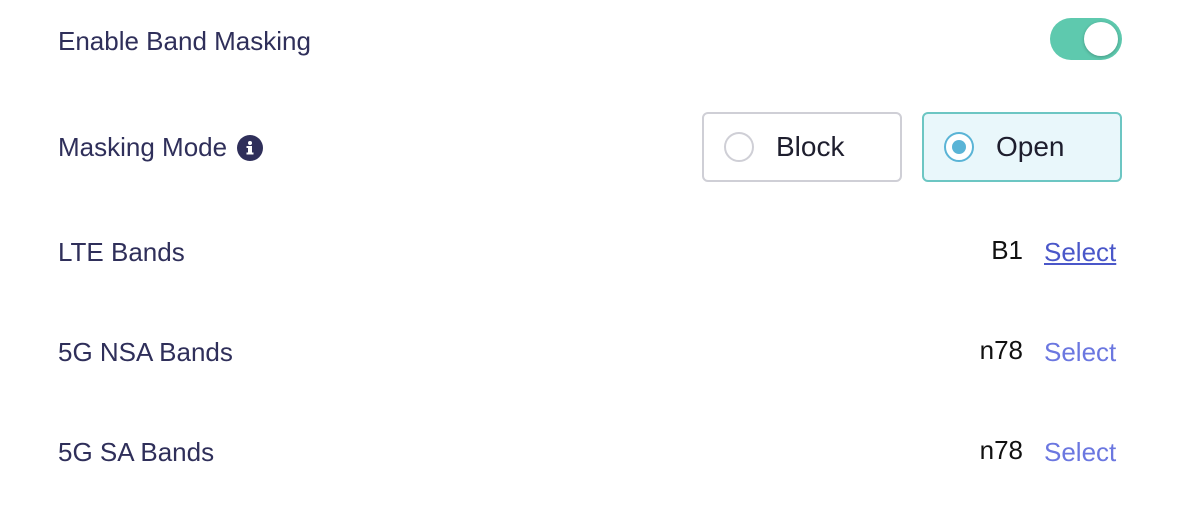 The image size is (1182, 516). What do you see at coordinates (1080, 252) in the screenshot?
I see `lte-bands-select-link: Select` at bounding box center [1080, 252].